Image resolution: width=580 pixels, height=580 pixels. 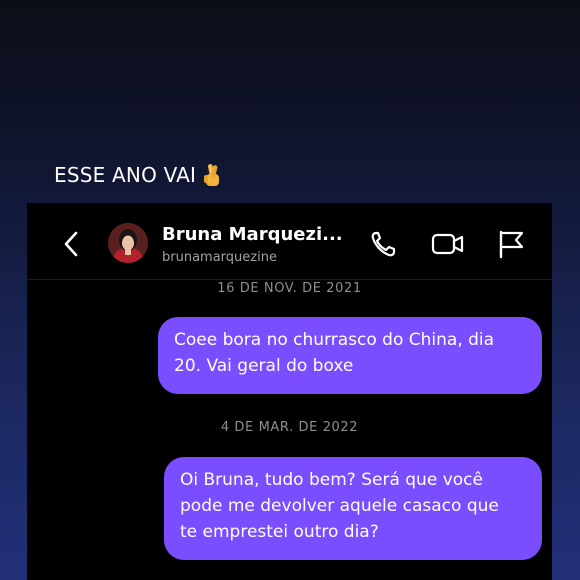 What do you see at coordinates (289, 427) in the screenshot?
I see `date-separator: 4 DE MAR. DE 2022` at bounding box center [289, 427].